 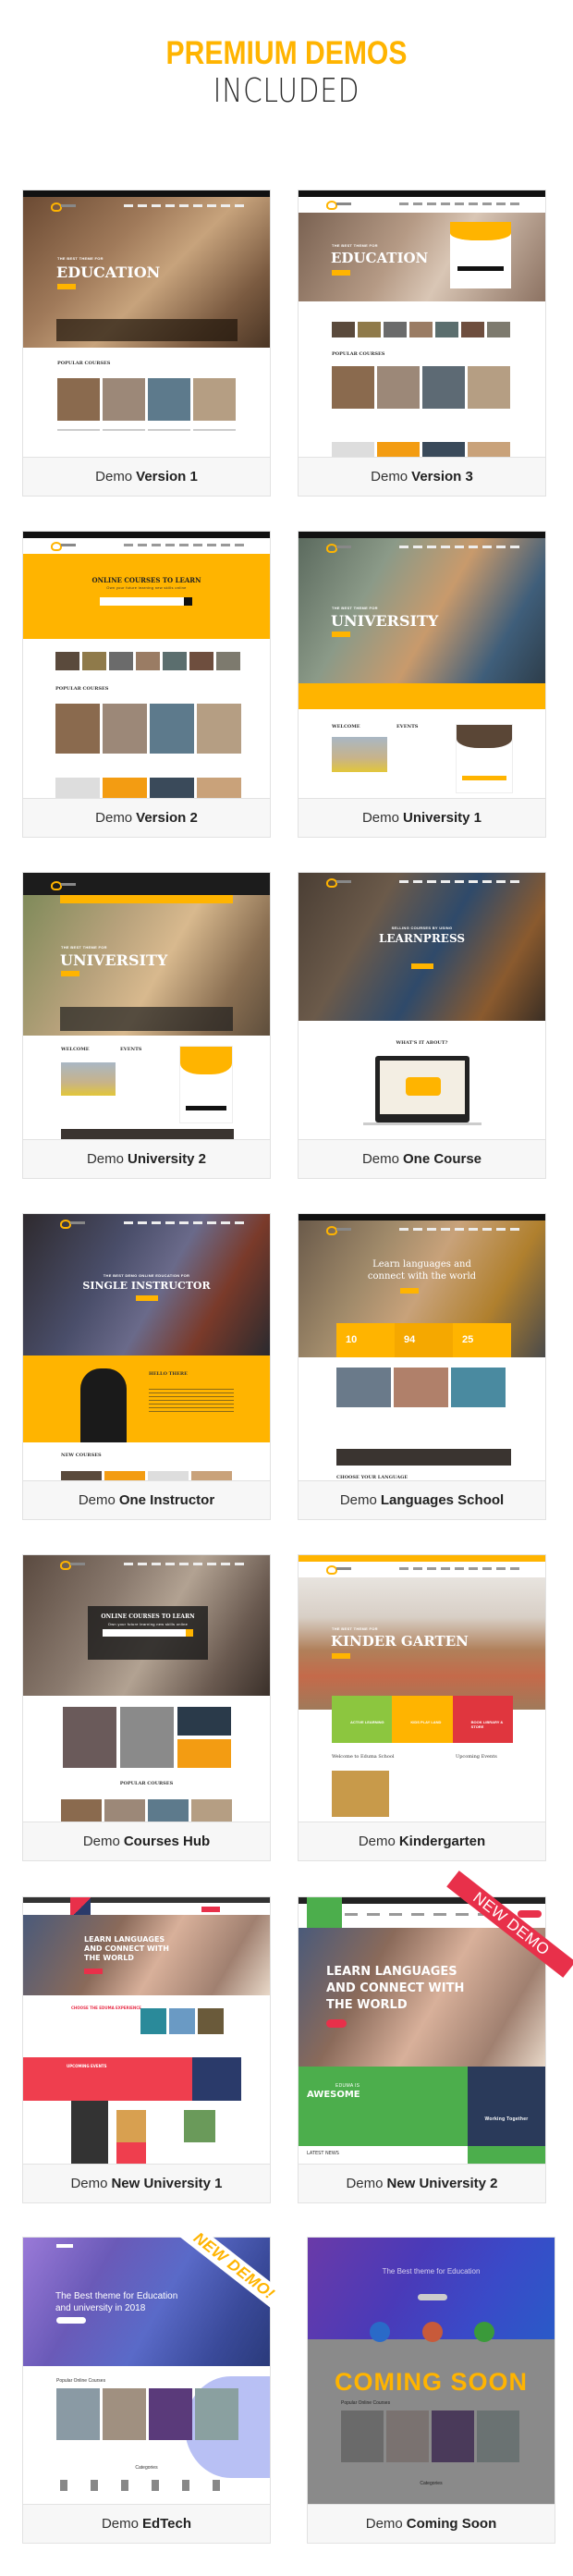 I want to click on demo-label: Demo Kindergarten, so click(x=422, y=1841).